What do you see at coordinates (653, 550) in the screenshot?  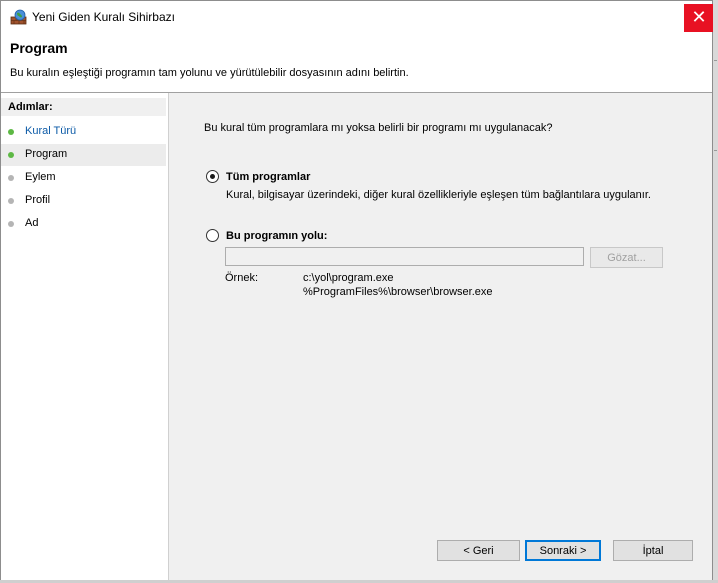 I see `cancel-button: İptal` at bounding box center [653, 550].